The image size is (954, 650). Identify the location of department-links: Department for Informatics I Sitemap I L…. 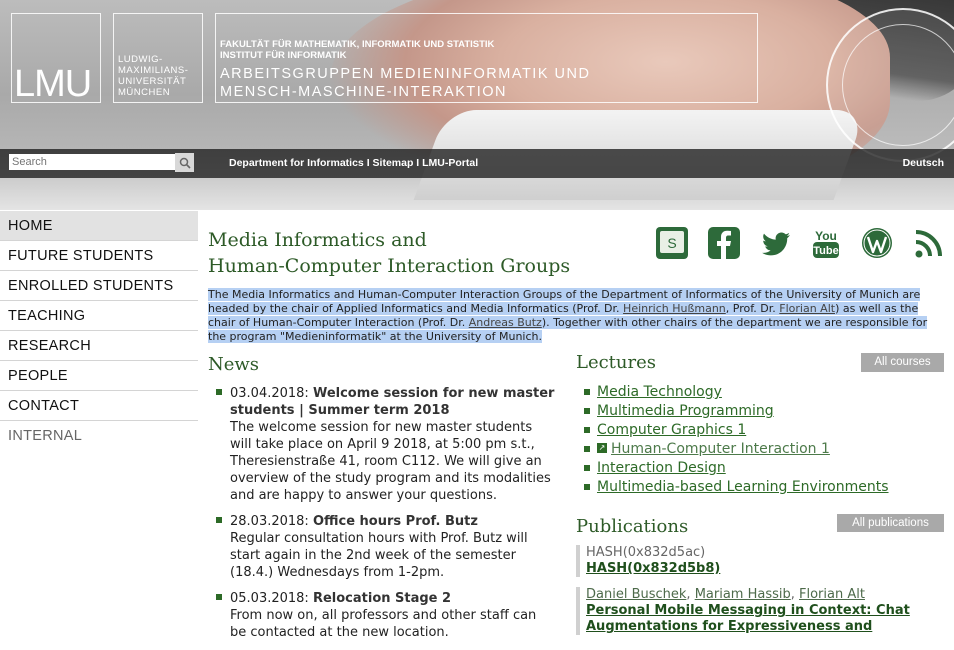
(353, 163).